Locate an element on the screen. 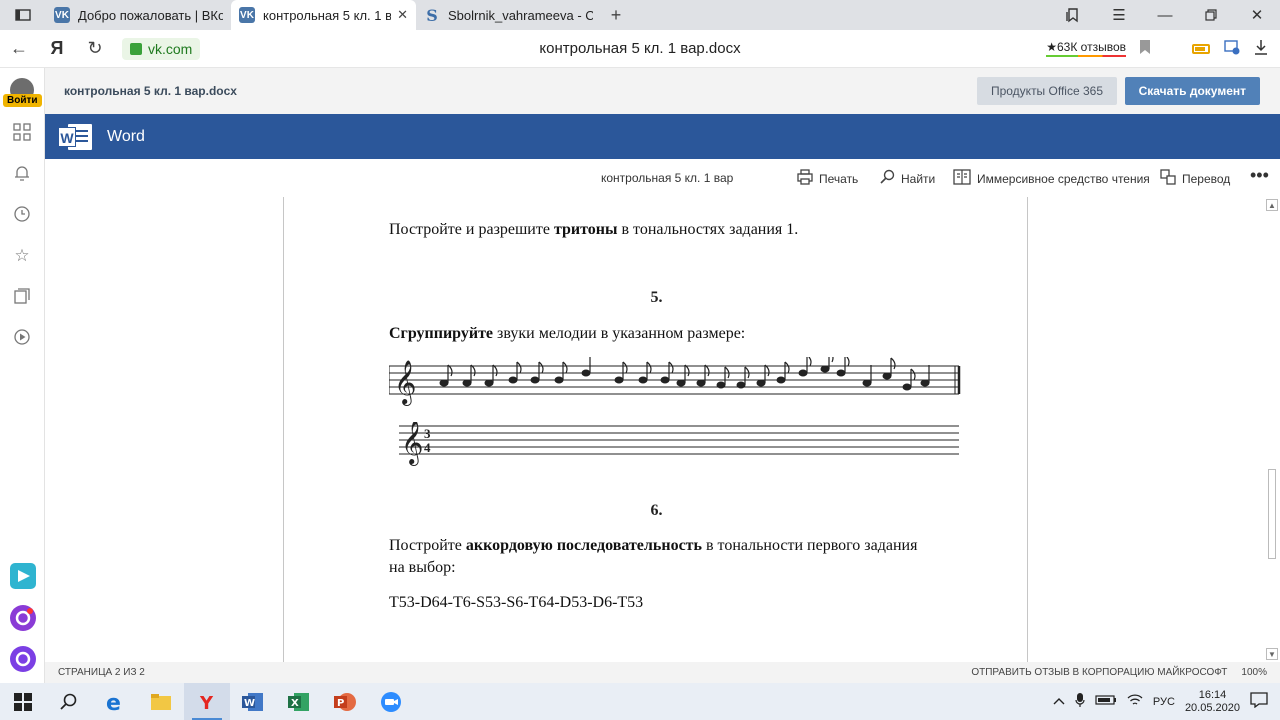 The width and height of the screenshot is (1280, 720). site-chip: vk.com is located at coordinates (161, 48).